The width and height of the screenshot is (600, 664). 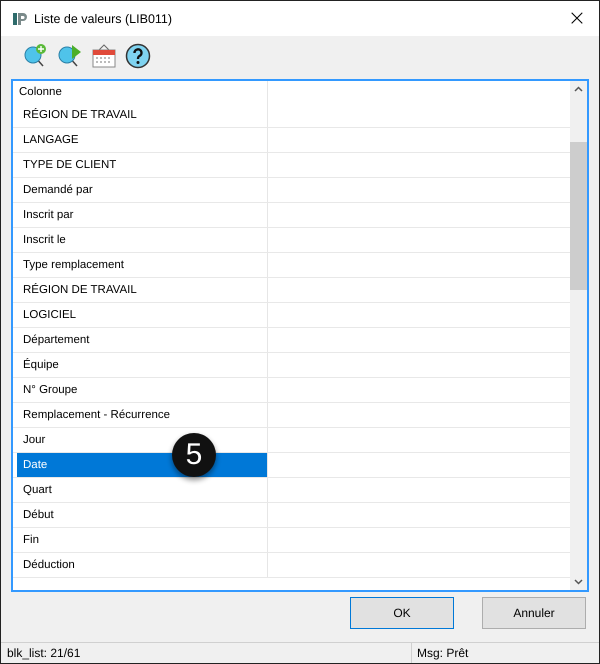 What do you see at coordinates (70, 56) in the screenshot?
I see `search-arrow-icon` at bounding box center [70, 56].